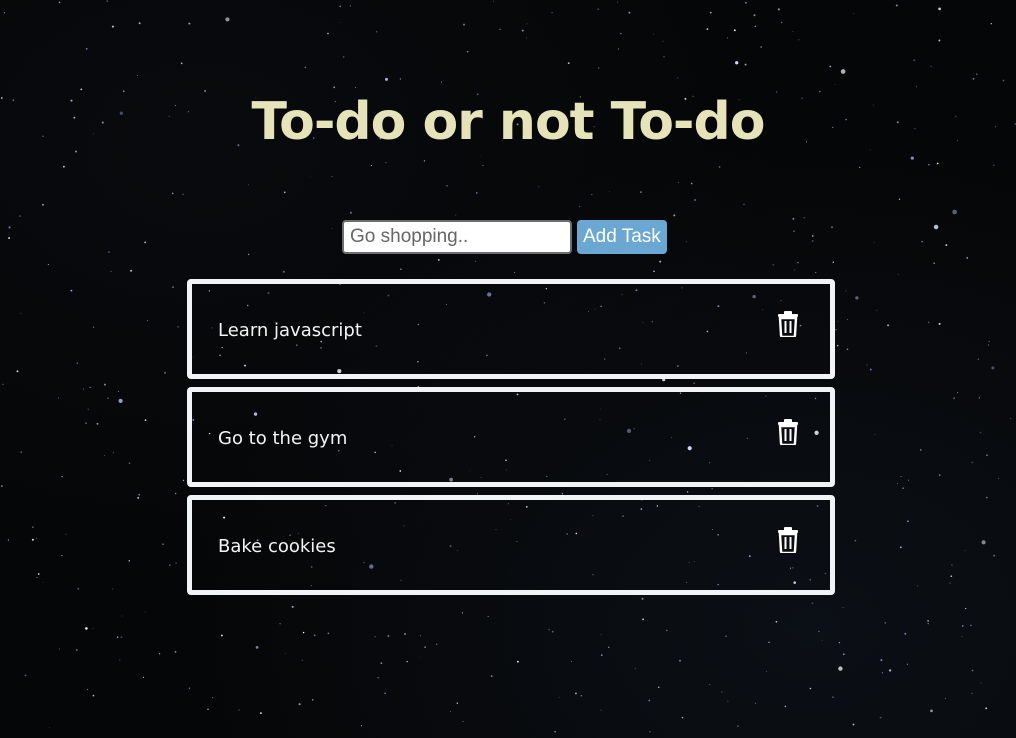 The image size is (1016, 738). What do you see at coordinates (622, 237) in the screenshot?
I see `add-task-button: Add Task` at bounding box center [622, 237].